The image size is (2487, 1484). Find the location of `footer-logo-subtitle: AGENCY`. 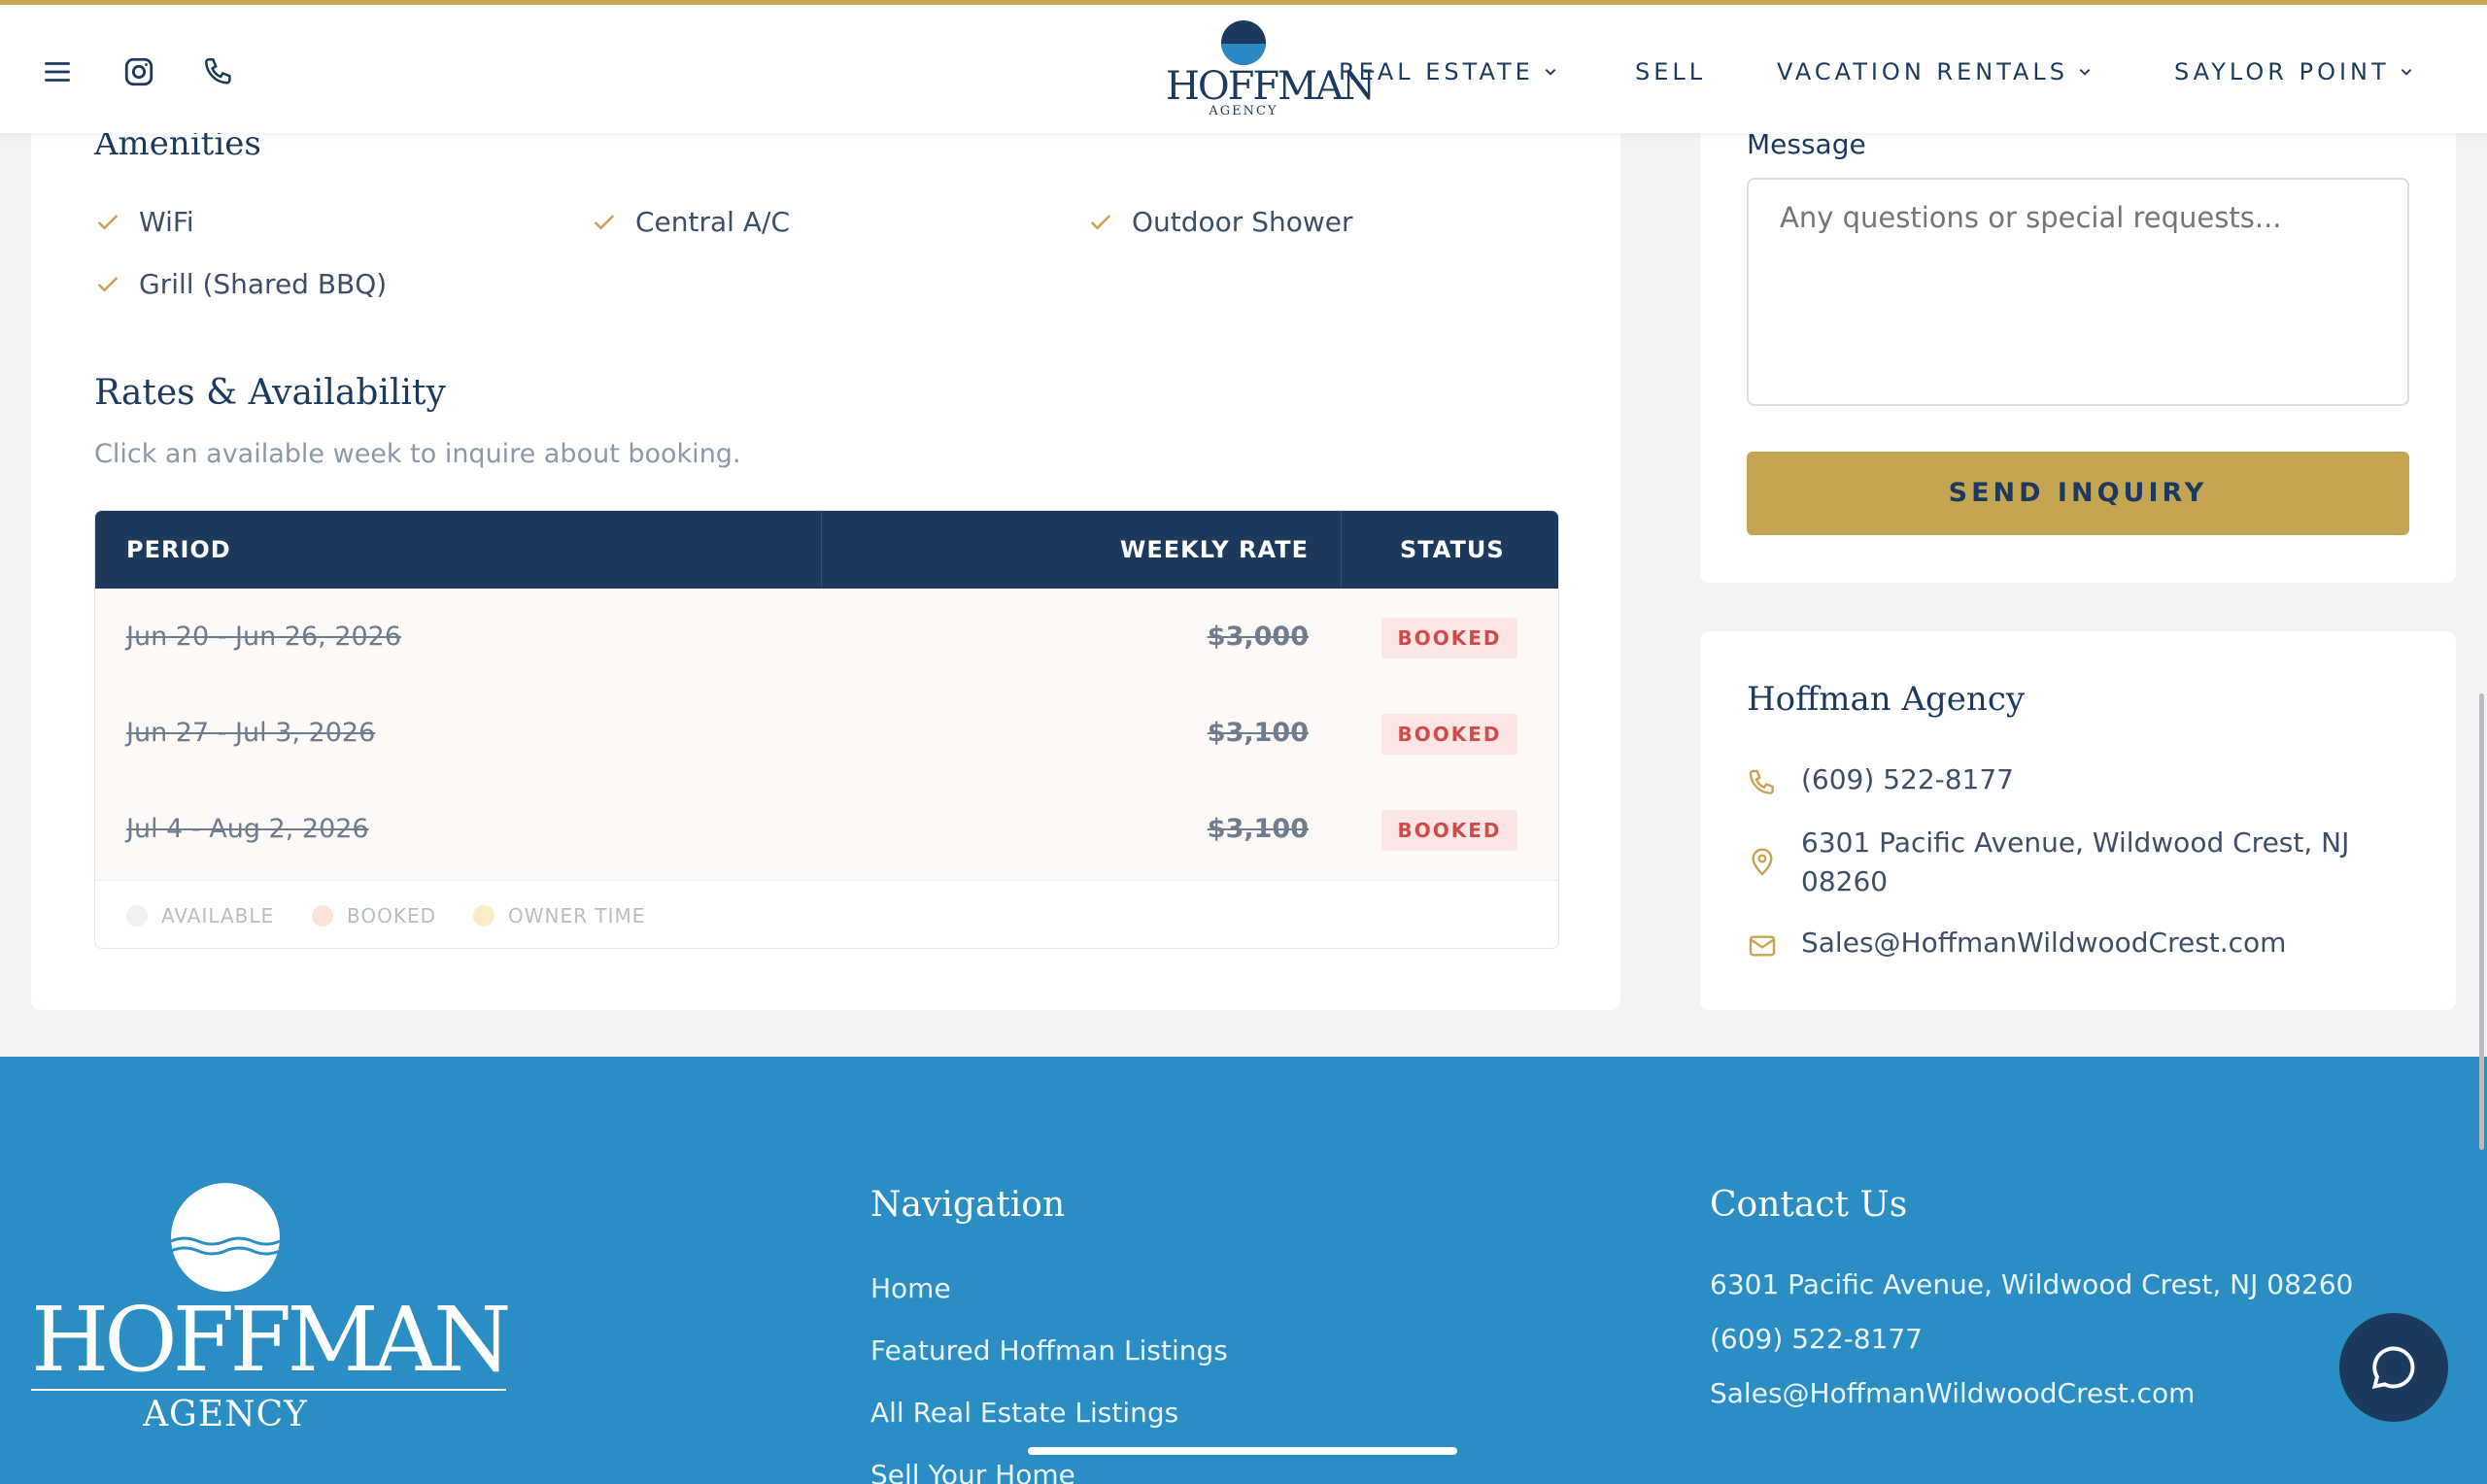

footer-logo-subtitle: AGENCY is located at coordinates (225, 1414).